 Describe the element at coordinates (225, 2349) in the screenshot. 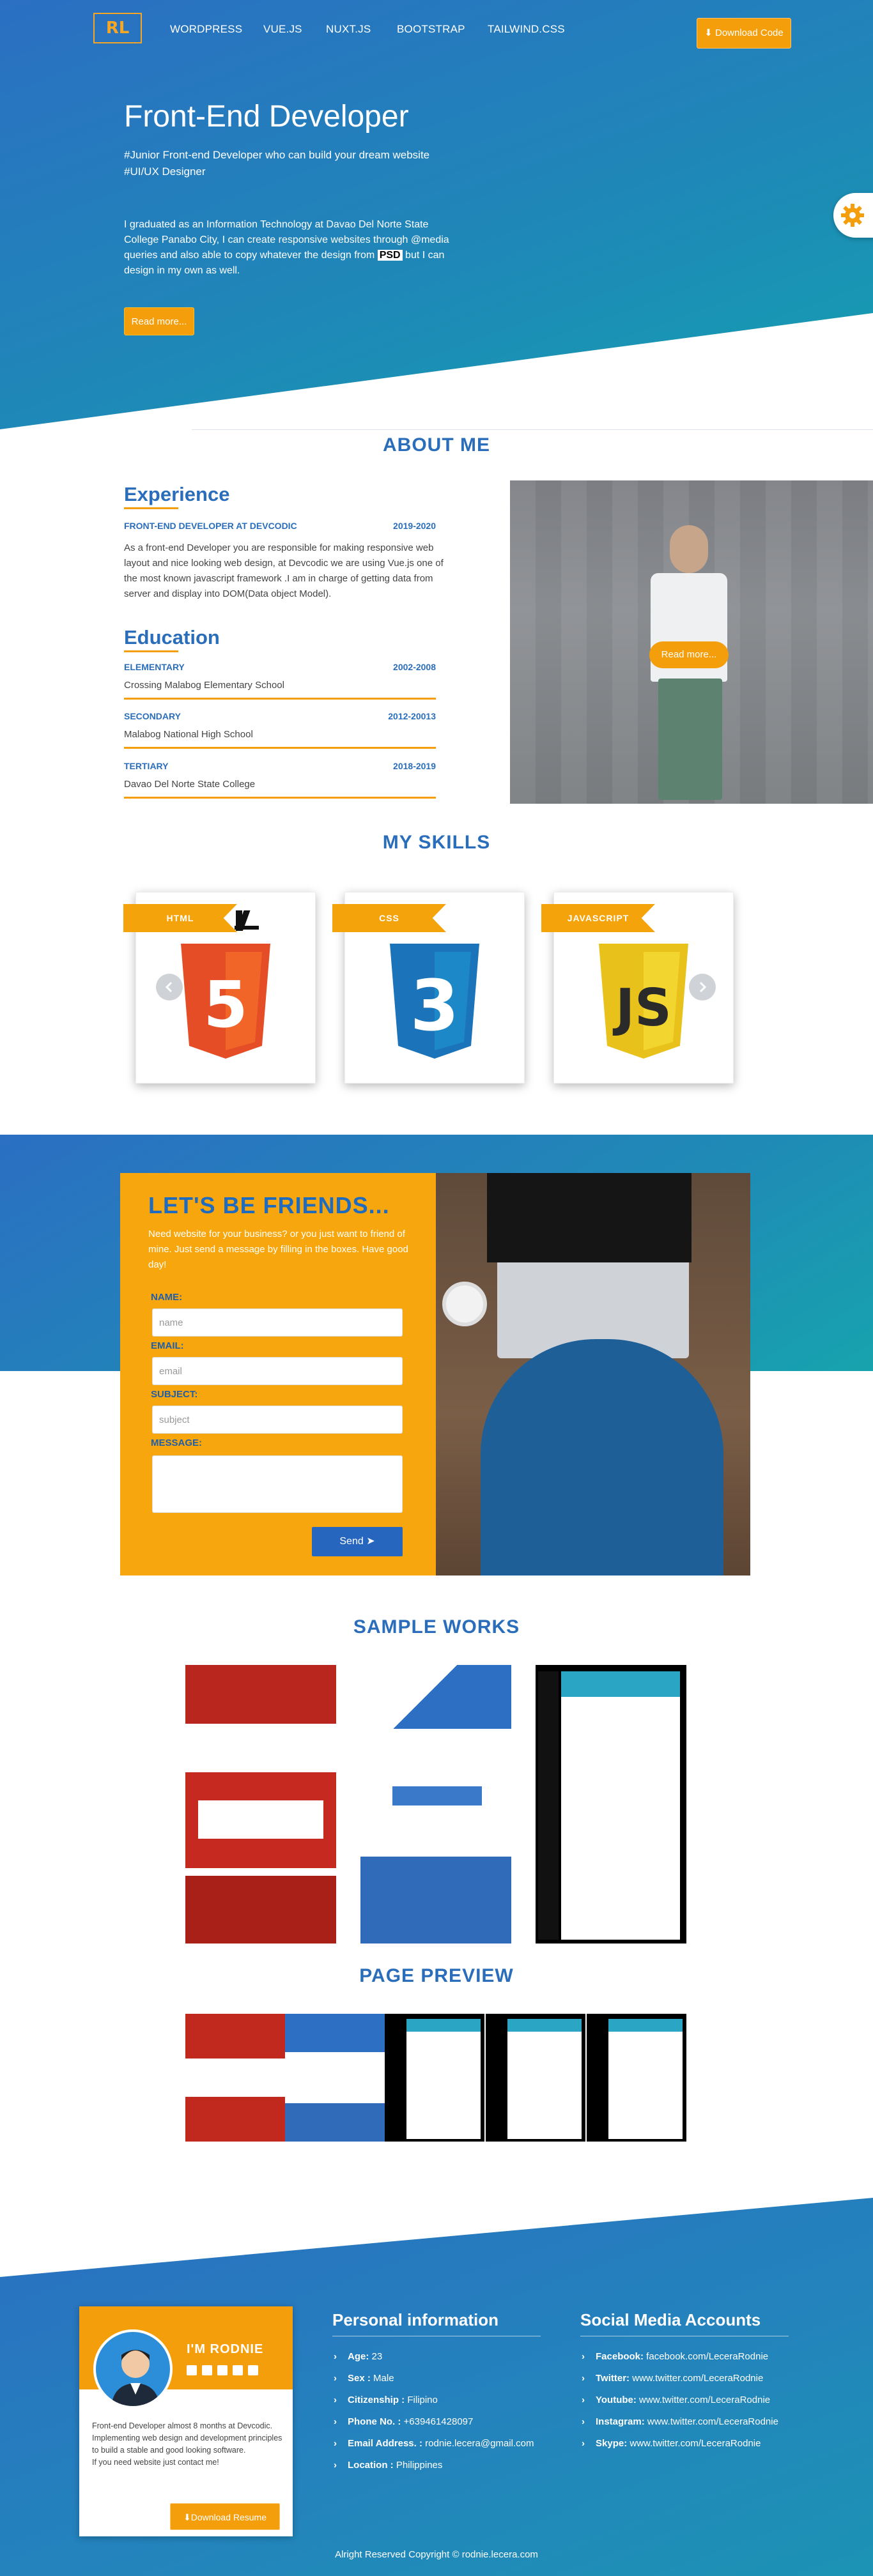

I see `profile-name: I'M RODNIE` at that location.